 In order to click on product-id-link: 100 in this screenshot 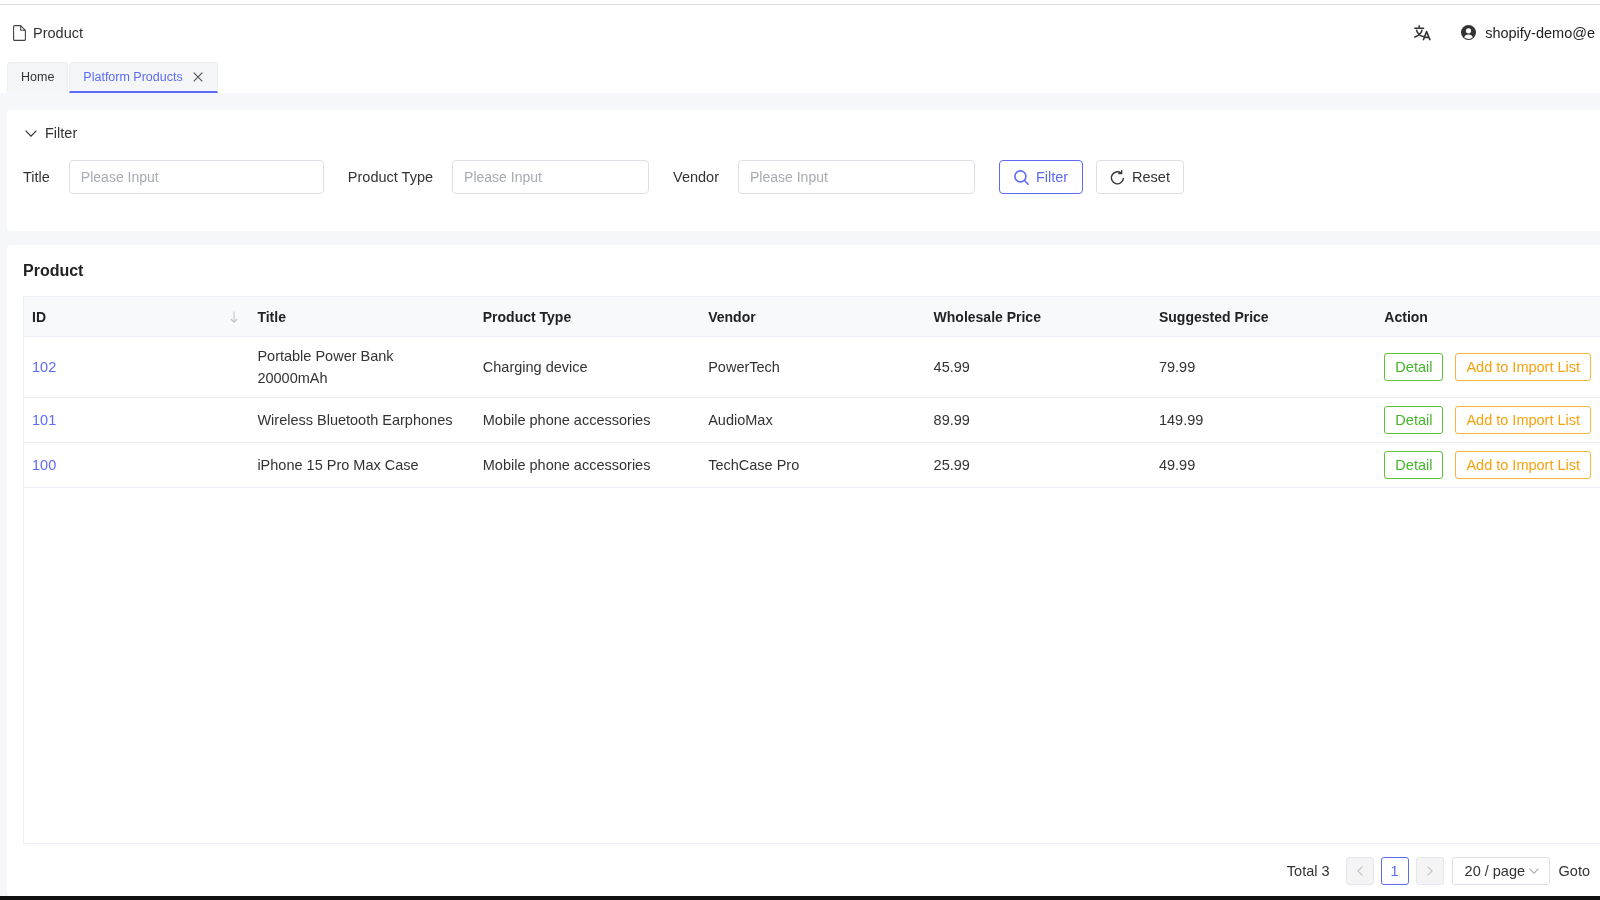, I will do `click(44, 465)`.